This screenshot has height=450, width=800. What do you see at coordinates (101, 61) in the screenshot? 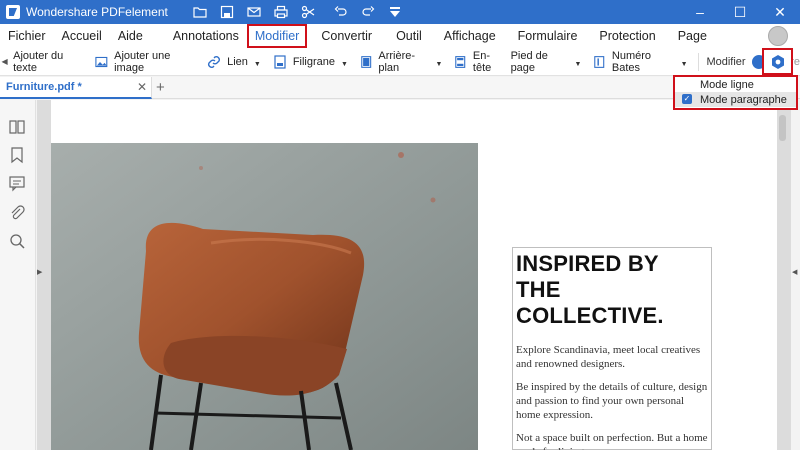
I see `image-icon` at bounding box center [101, 61].